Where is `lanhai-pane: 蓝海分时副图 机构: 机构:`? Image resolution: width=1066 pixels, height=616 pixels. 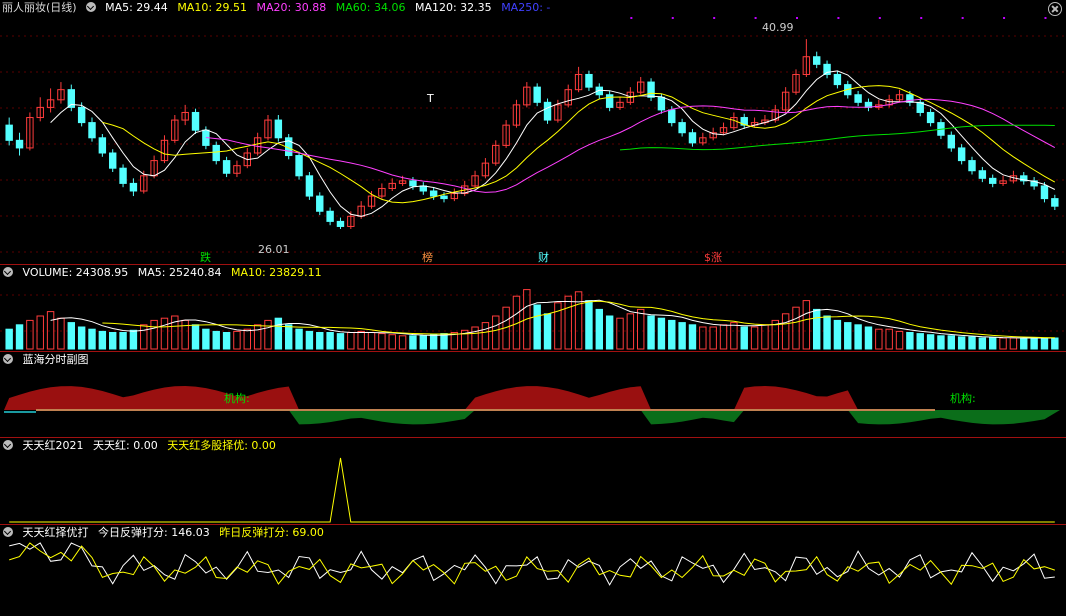
lanhai-pane: 蓝海分时副图 机构: 机构: is located at coordinates (533, 394).